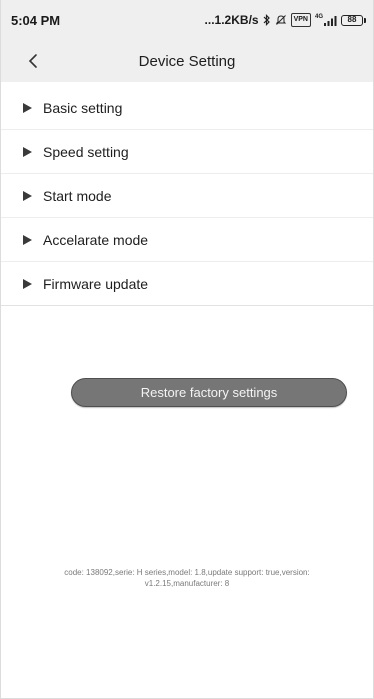 The height and width of the screenshot is (699, 374). Describe the element at coordinates (187, 108) in the screenshot. I see `menu-item-basic-setting: Basic setting` at that location.